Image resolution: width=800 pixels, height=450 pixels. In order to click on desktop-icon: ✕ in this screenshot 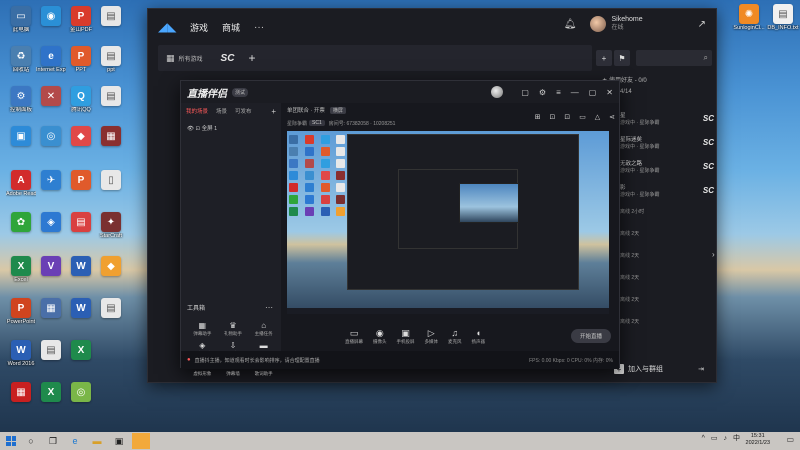, I will do `click(51, 96)`.